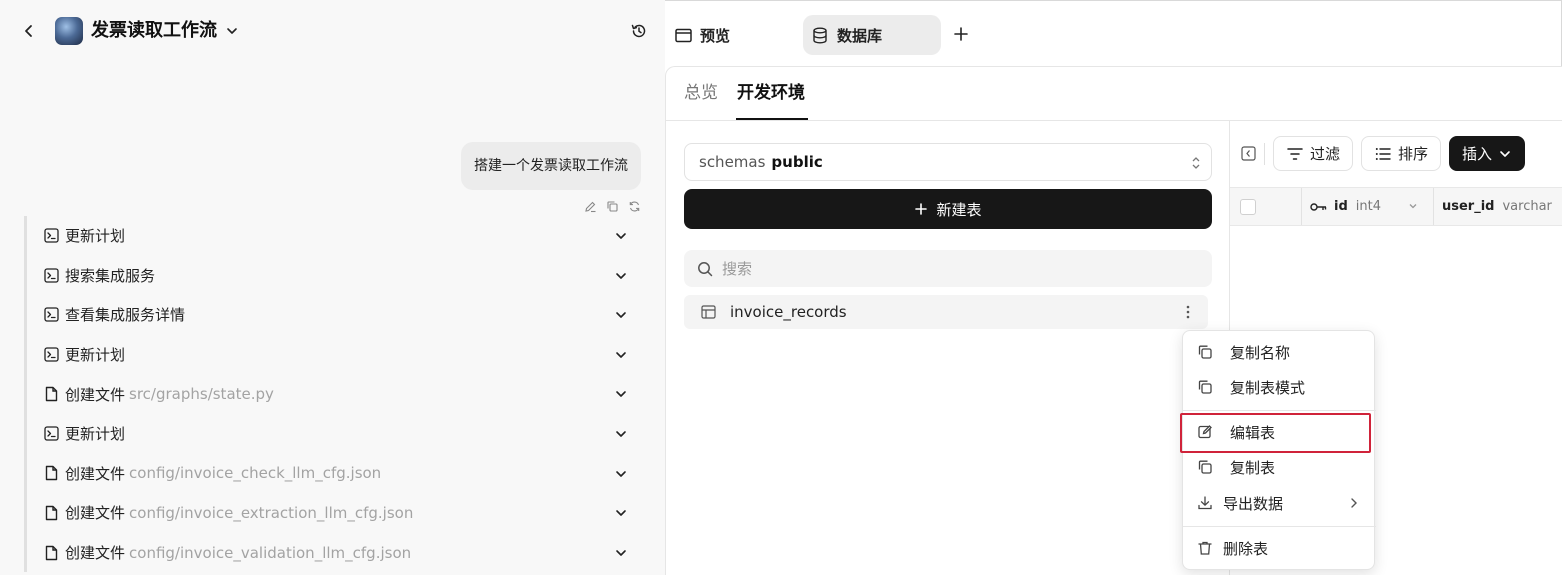 This screenshot has height=575, width=1562. I want to click on step-item: 创建文件 src/graphs/state.py, so click(332, 394).